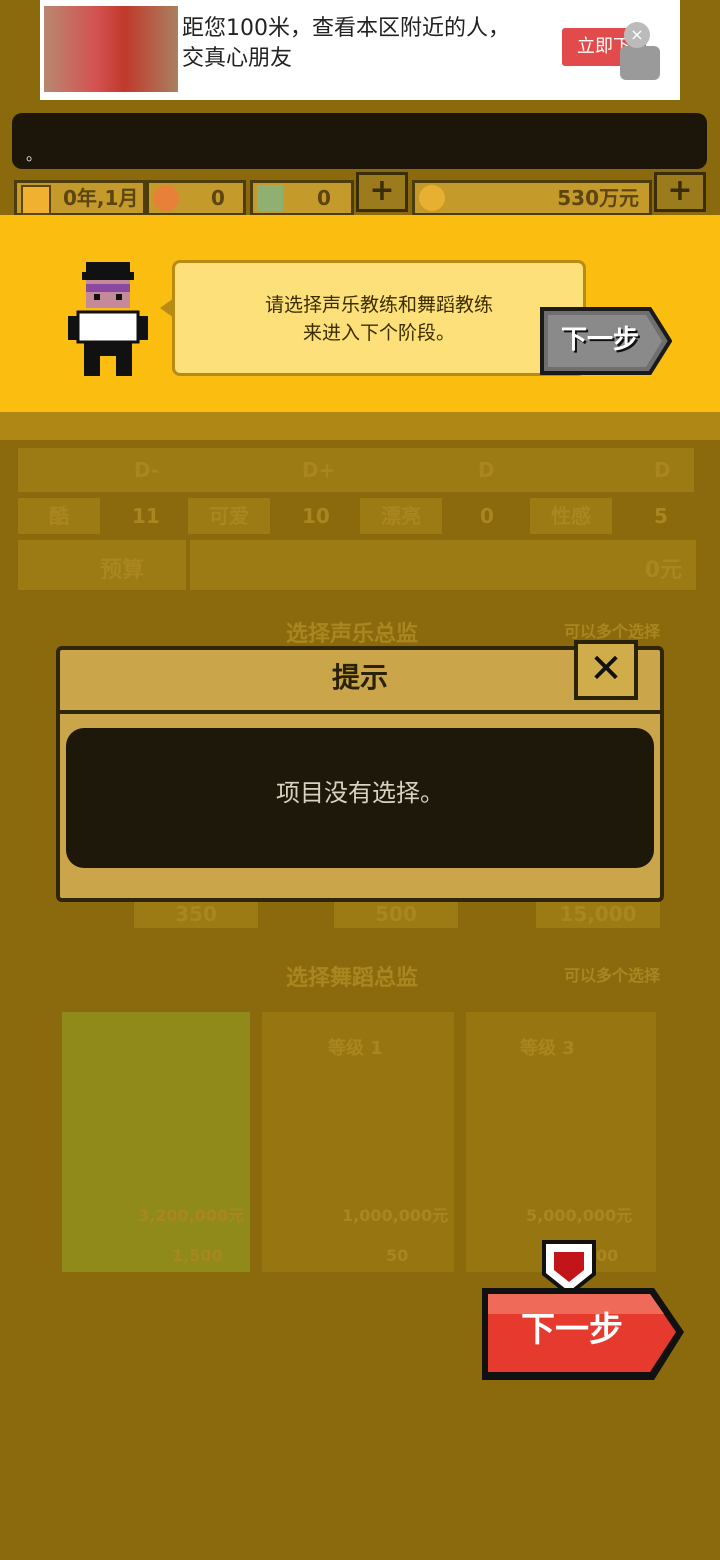 The image size is (720, 1560). What do you see at coordinates (661, 516) in the screenshot?
I see `trait-value-4: 5` at bounding box center [661, 516].